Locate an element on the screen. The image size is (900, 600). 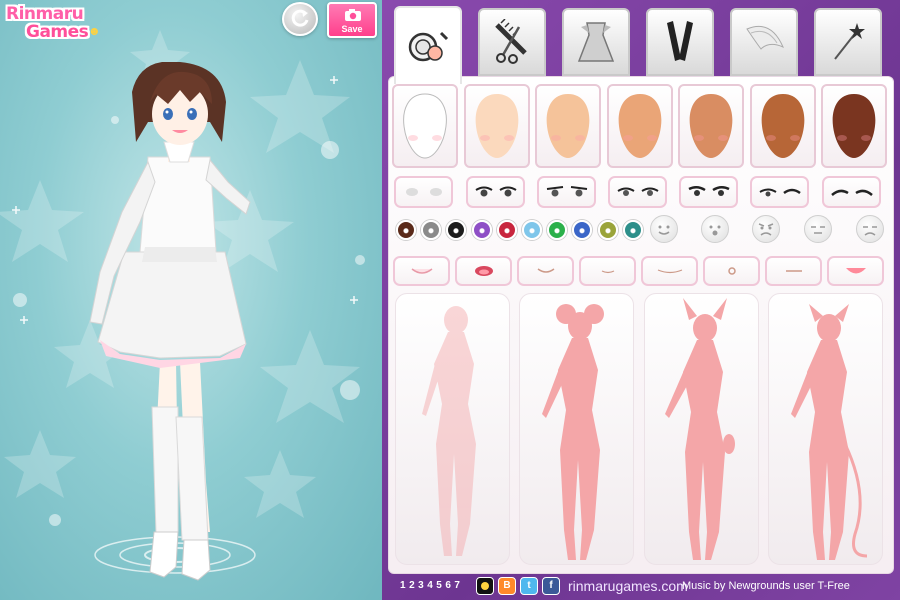
tab-hair is located at coordinates (512, 42).